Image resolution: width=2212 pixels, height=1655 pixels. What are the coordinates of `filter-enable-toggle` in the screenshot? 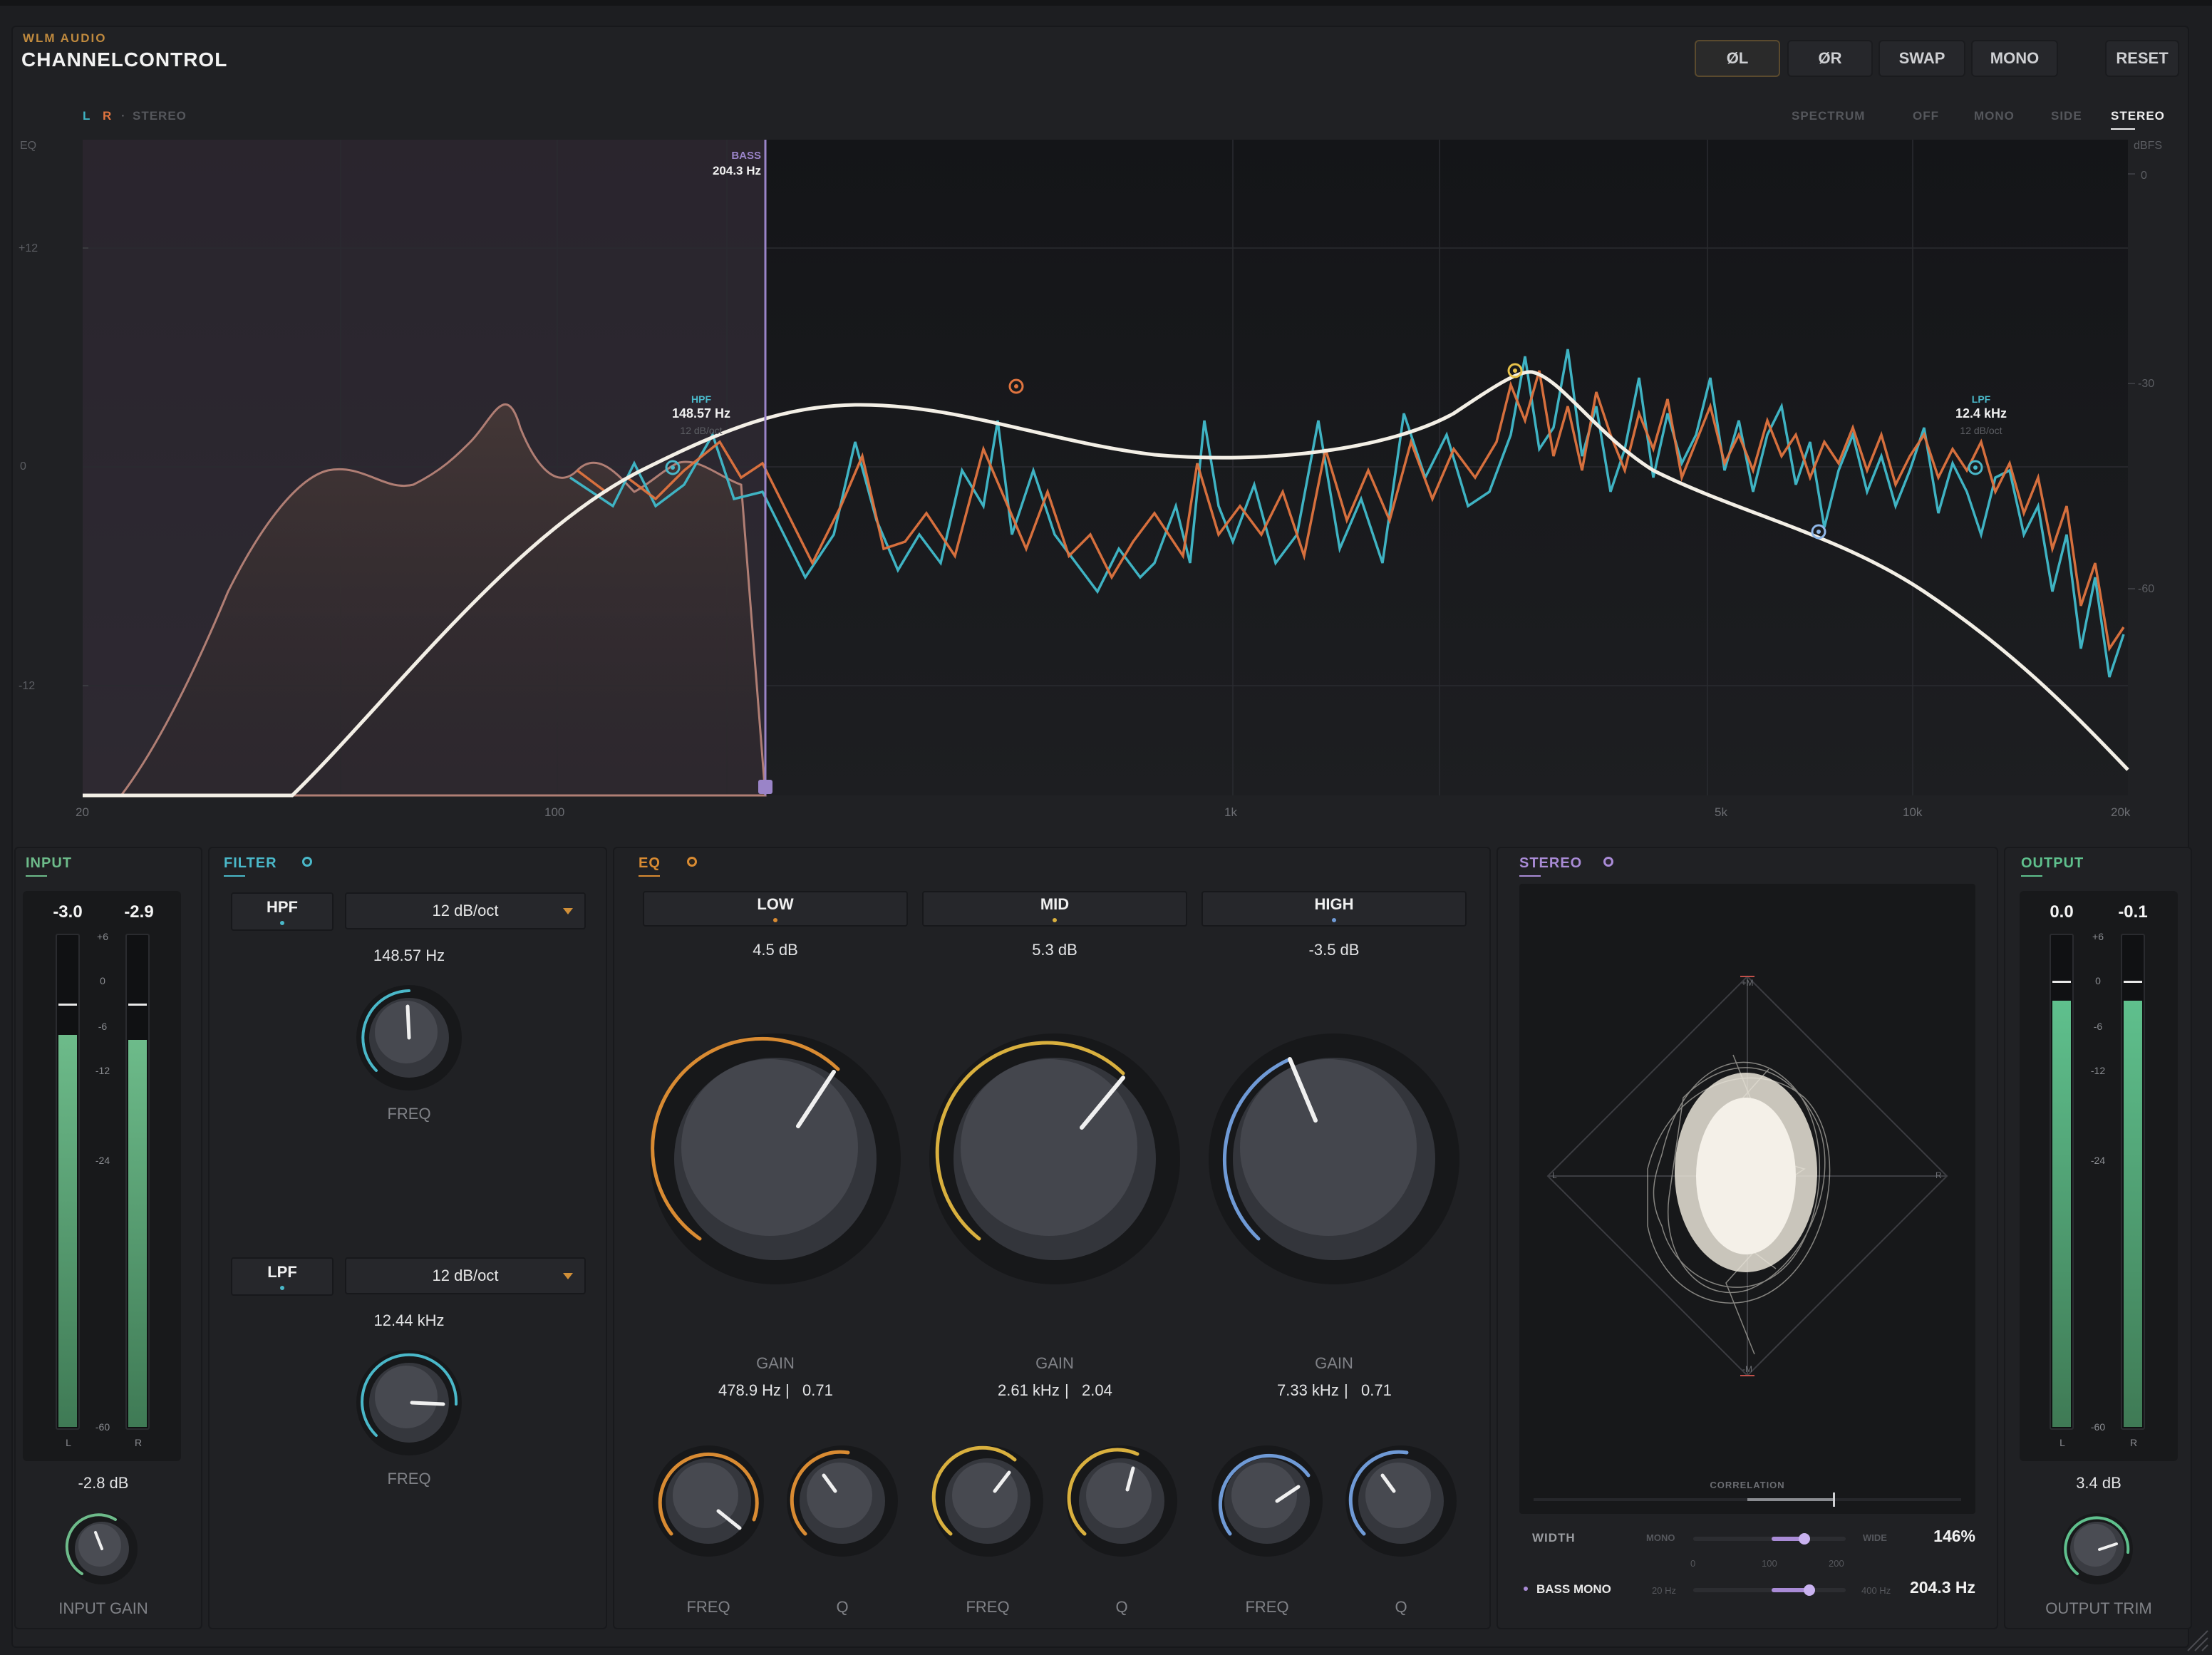 It's located at (307, 862).